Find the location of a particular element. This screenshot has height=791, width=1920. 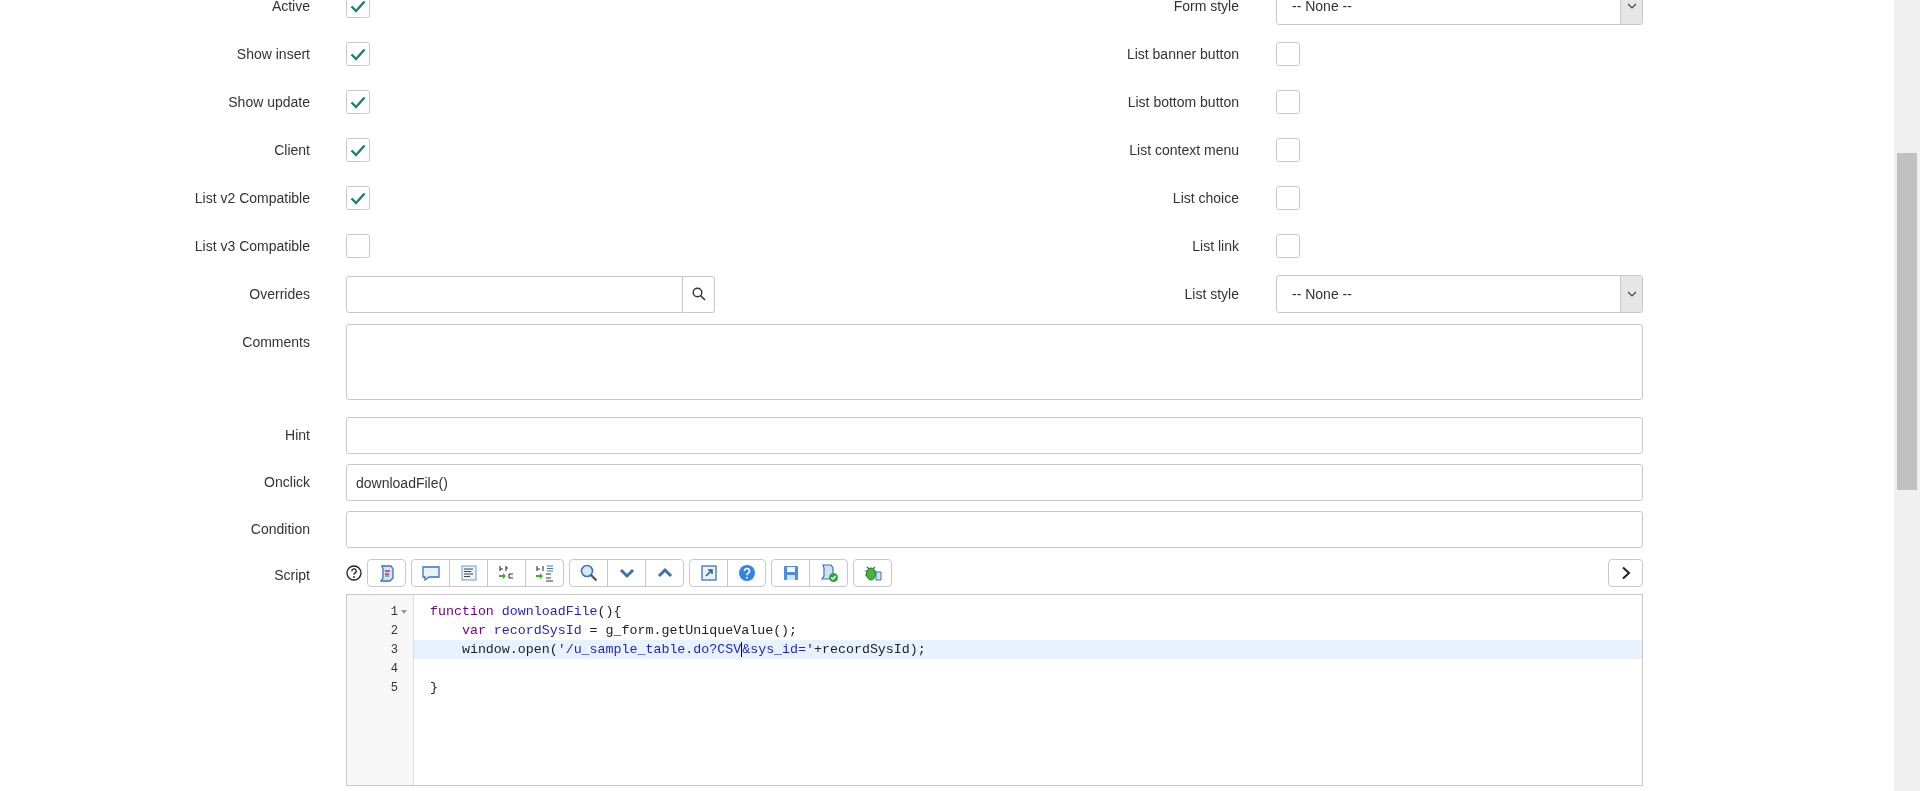

fold-triangle-icon is located at coordinates (404, 611).